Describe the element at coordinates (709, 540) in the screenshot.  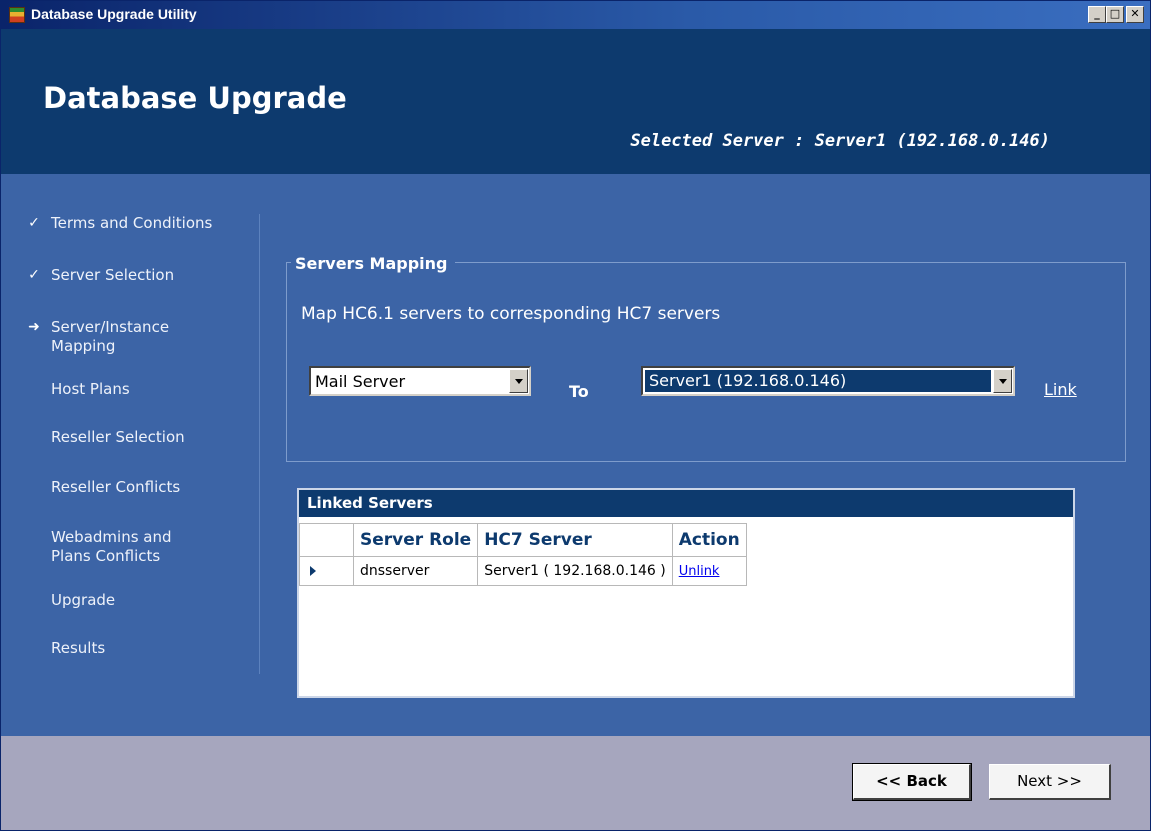
I see `column-header-action: Action` at that location.